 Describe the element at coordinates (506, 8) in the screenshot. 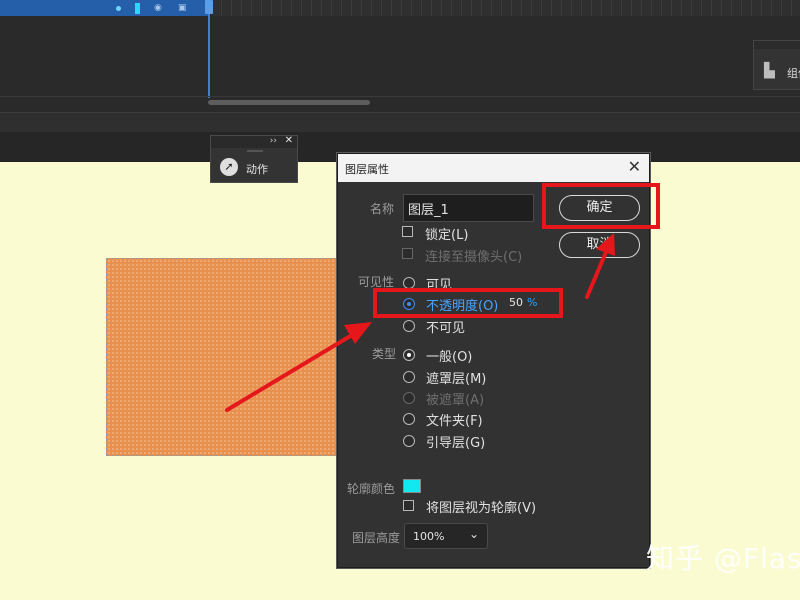

I see `frames-strip` at that location.